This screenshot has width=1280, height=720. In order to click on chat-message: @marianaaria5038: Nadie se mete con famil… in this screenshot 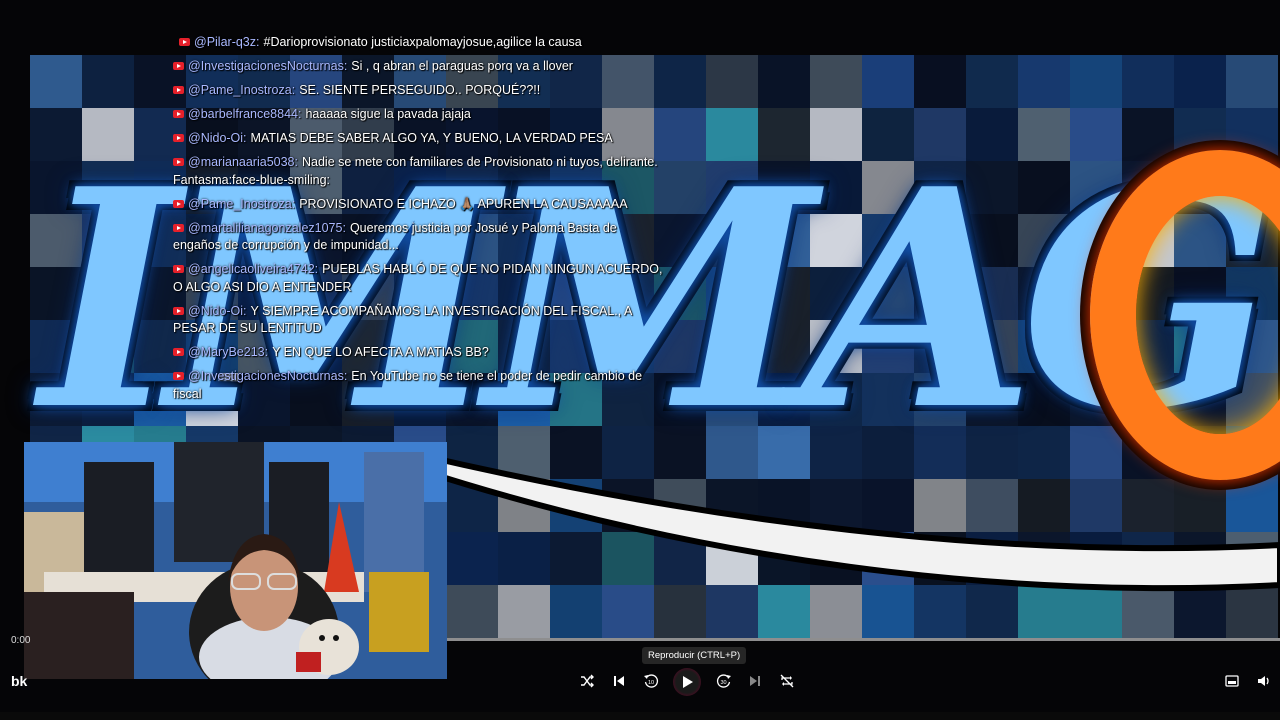, I will do `click(418, 171)`.